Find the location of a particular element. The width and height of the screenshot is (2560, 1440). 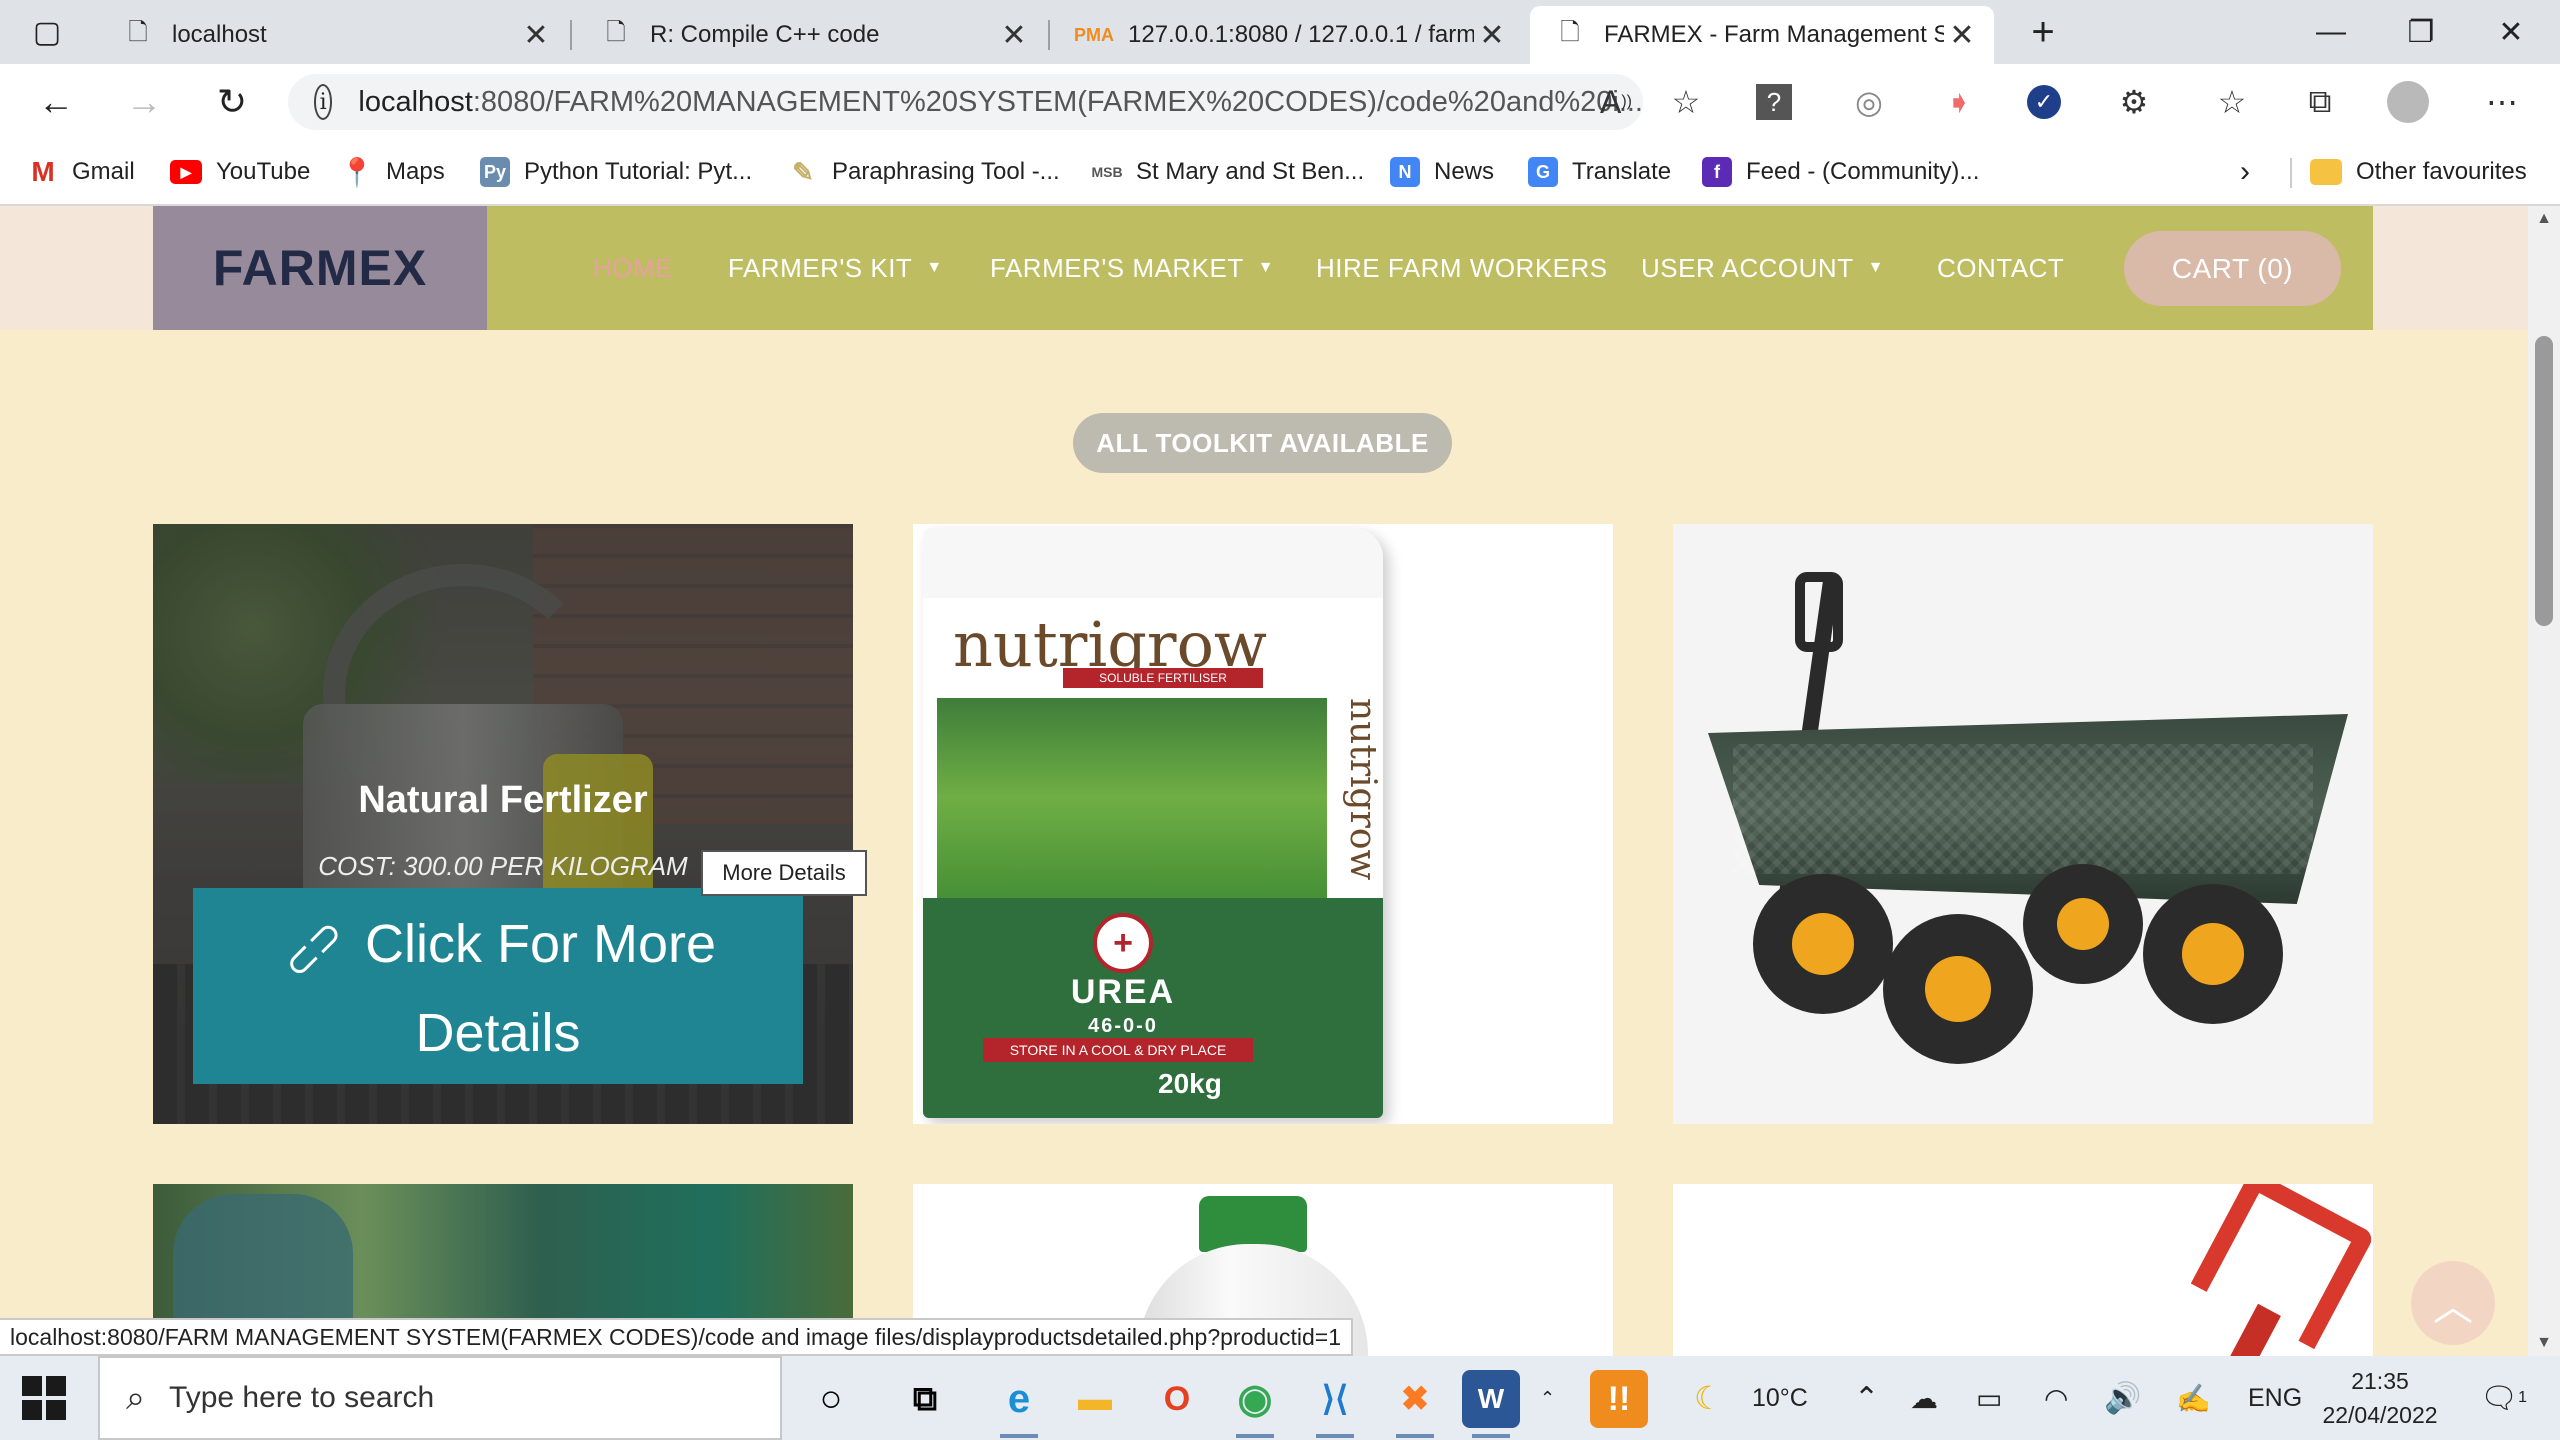

refresh-icon: ↻ is located at coordinates (232, 102).